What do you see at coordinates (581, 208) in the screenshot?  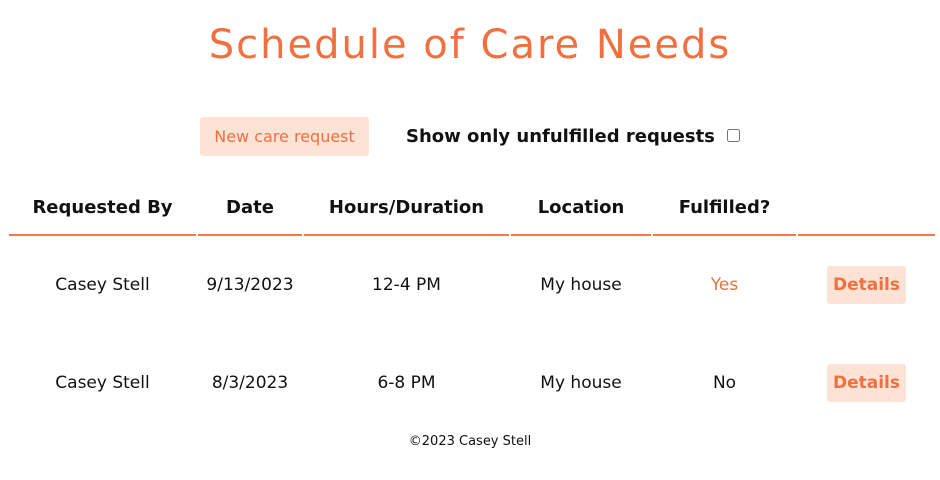 I see `column-header-location: Location` at bounding box center [581, 208].